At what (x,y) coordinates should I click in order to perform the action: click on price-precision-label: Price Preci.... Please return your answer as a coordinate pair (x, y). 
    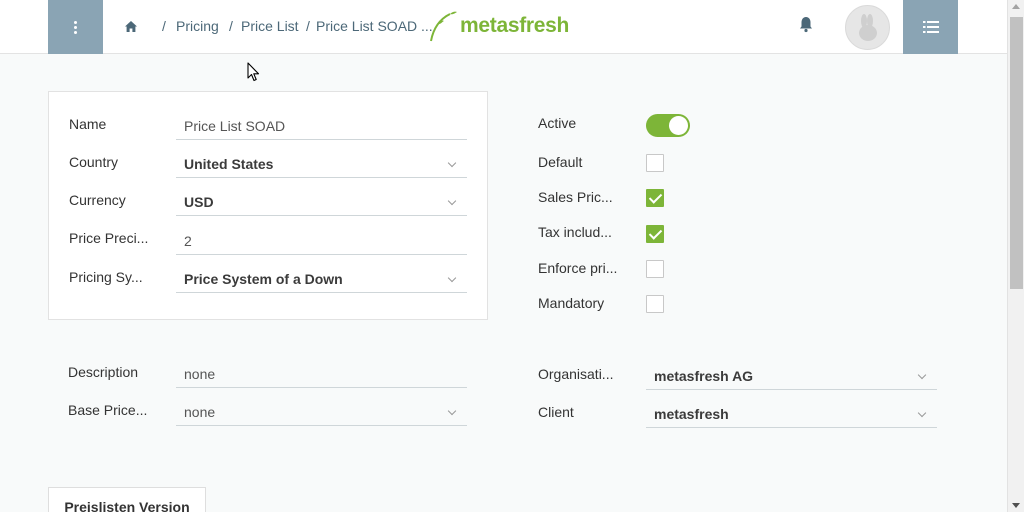
    Looking at the image, I should click on (109, 238).